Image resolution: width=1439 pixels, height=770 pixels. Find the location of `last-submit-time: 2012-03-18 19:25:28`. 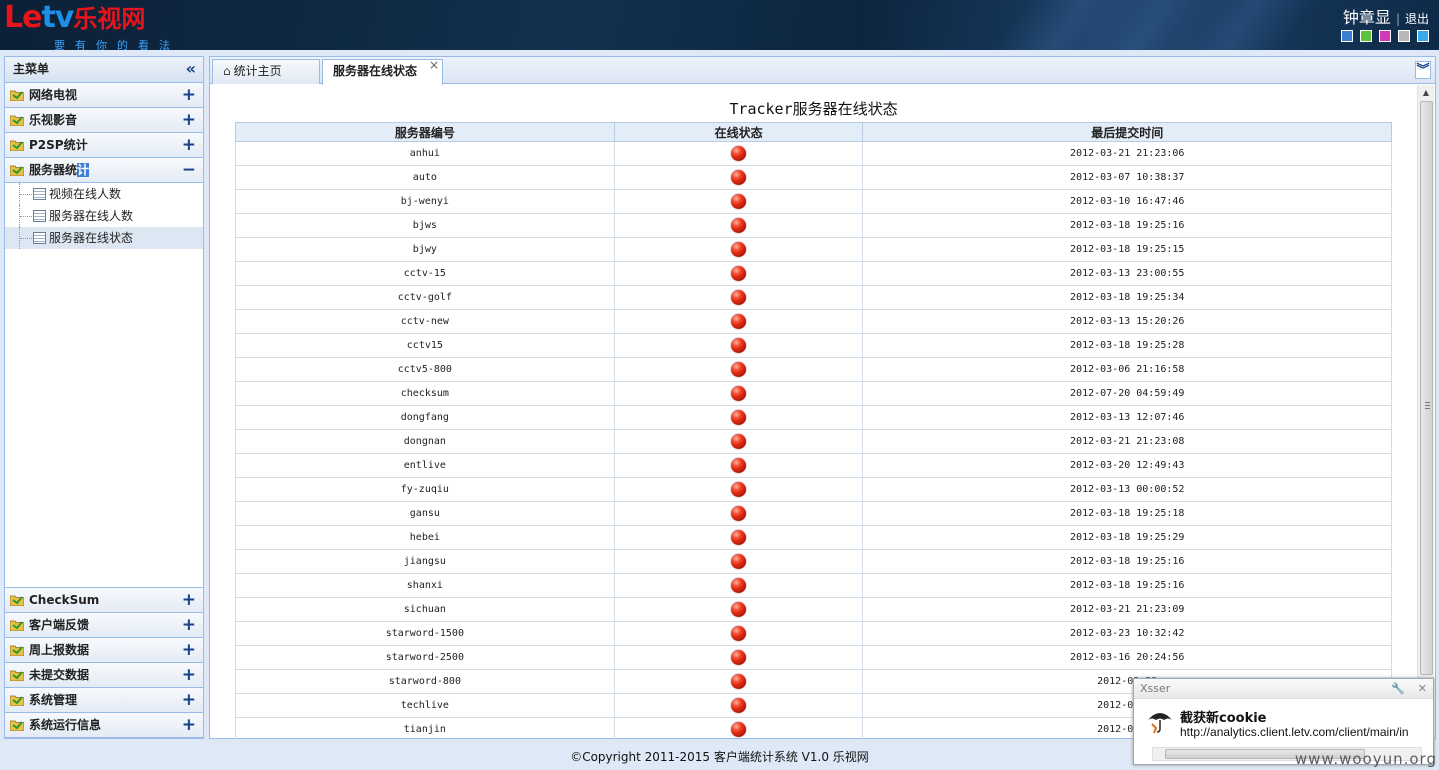

last-submit-time: 2012-03-18 19:25:28 is located at coordinates (1127, 345).